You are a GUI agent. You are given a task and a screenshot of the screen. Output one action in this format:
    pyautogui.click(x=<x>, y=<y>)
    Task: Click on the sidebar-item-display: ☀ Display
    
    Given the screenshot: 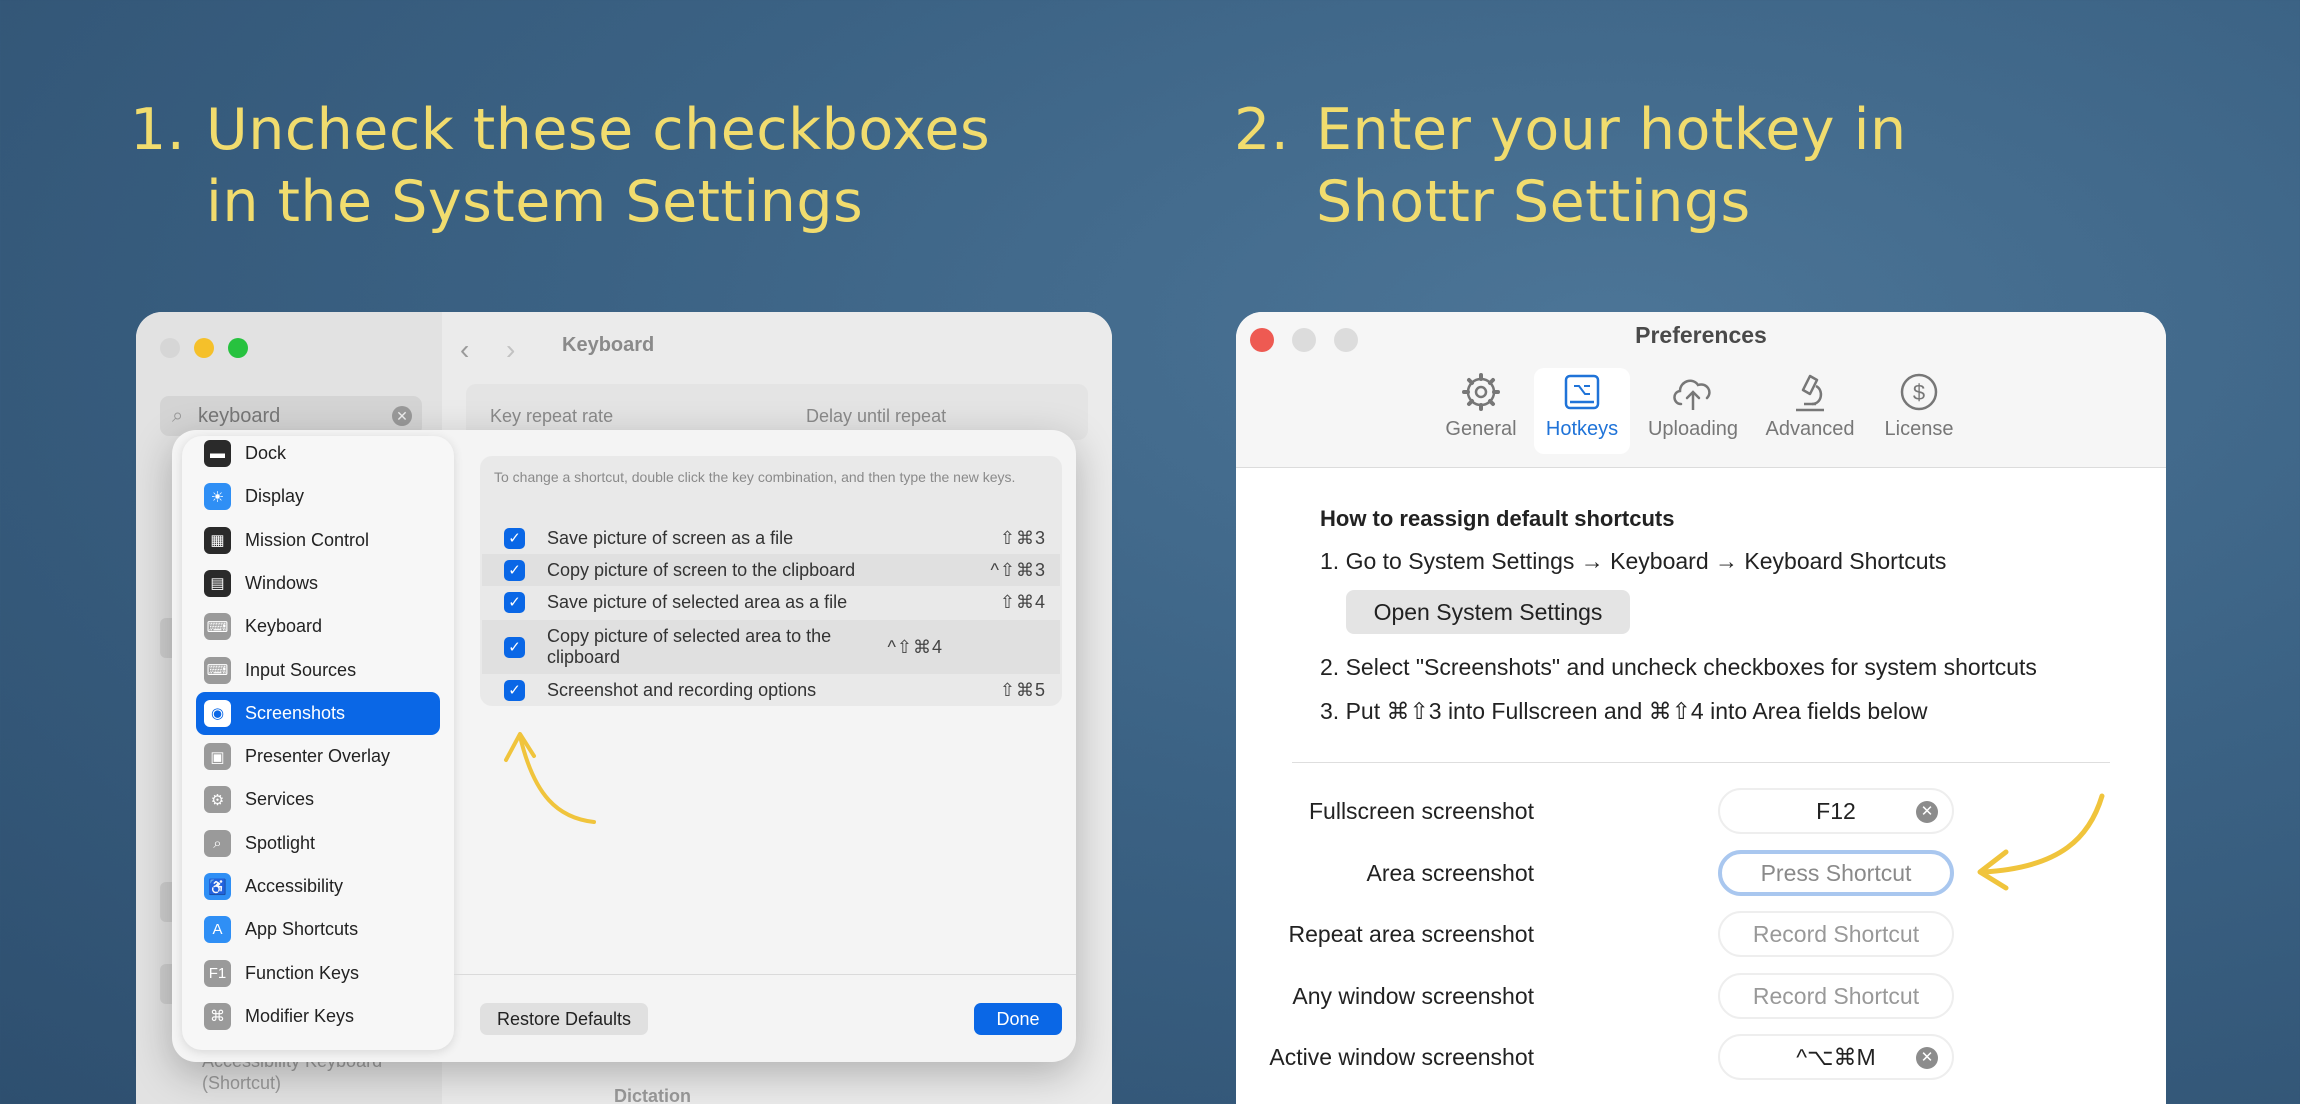 What is the action you would take?
    pyautogui.click(x=318, y=496)
    